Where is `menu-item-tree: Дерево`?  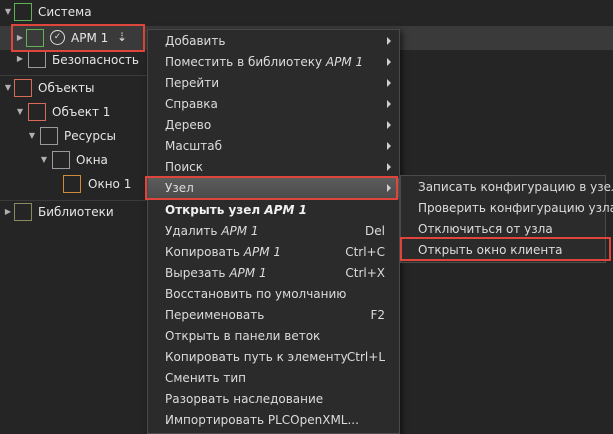 menu-item-tree: Дерево is located at coordinates (273, 125).